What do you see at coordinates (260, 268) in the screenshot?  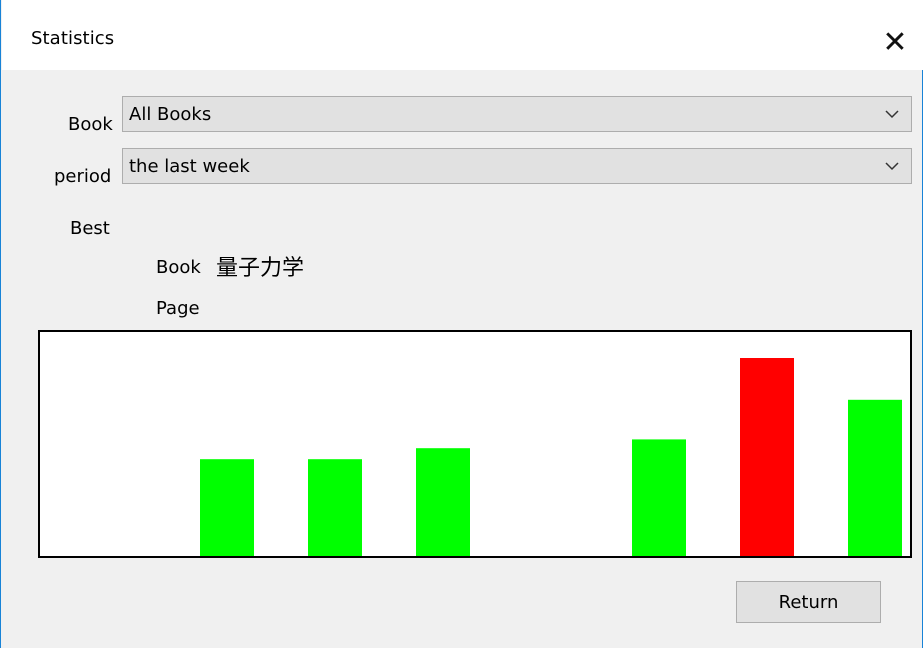 I see `best-book-value: 量子力学` at bounding box center [260, 268].